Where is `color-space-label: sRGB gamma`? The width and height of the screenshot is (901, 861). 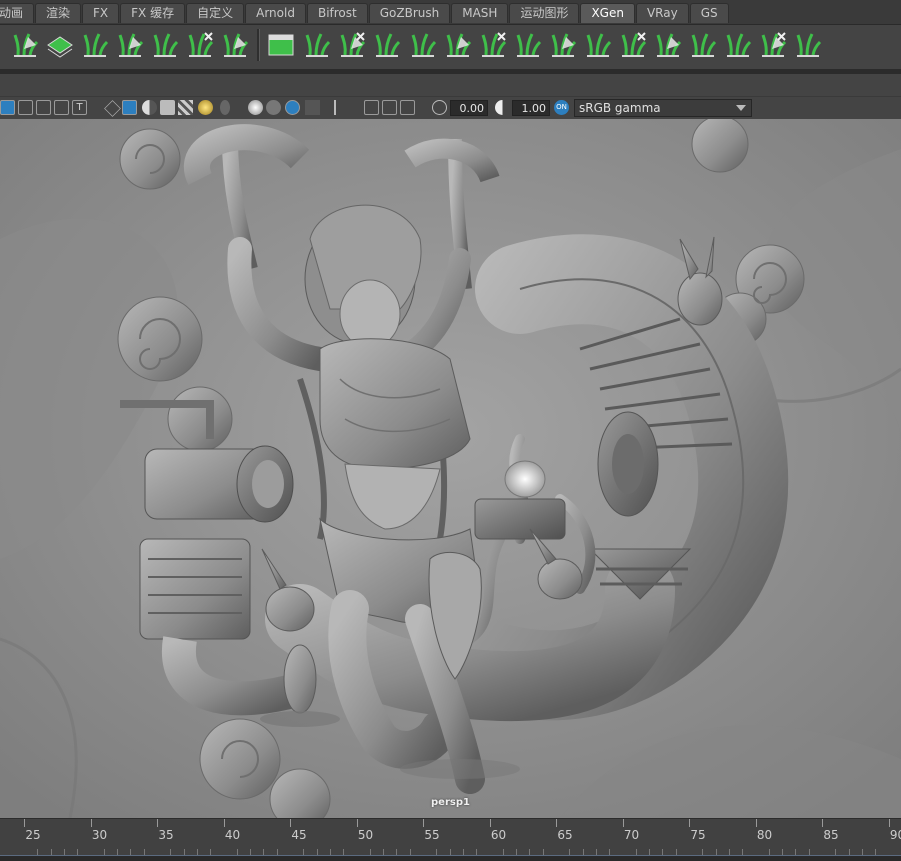 color-space-label: sRGB gamma is located at coordinates (620, 108).